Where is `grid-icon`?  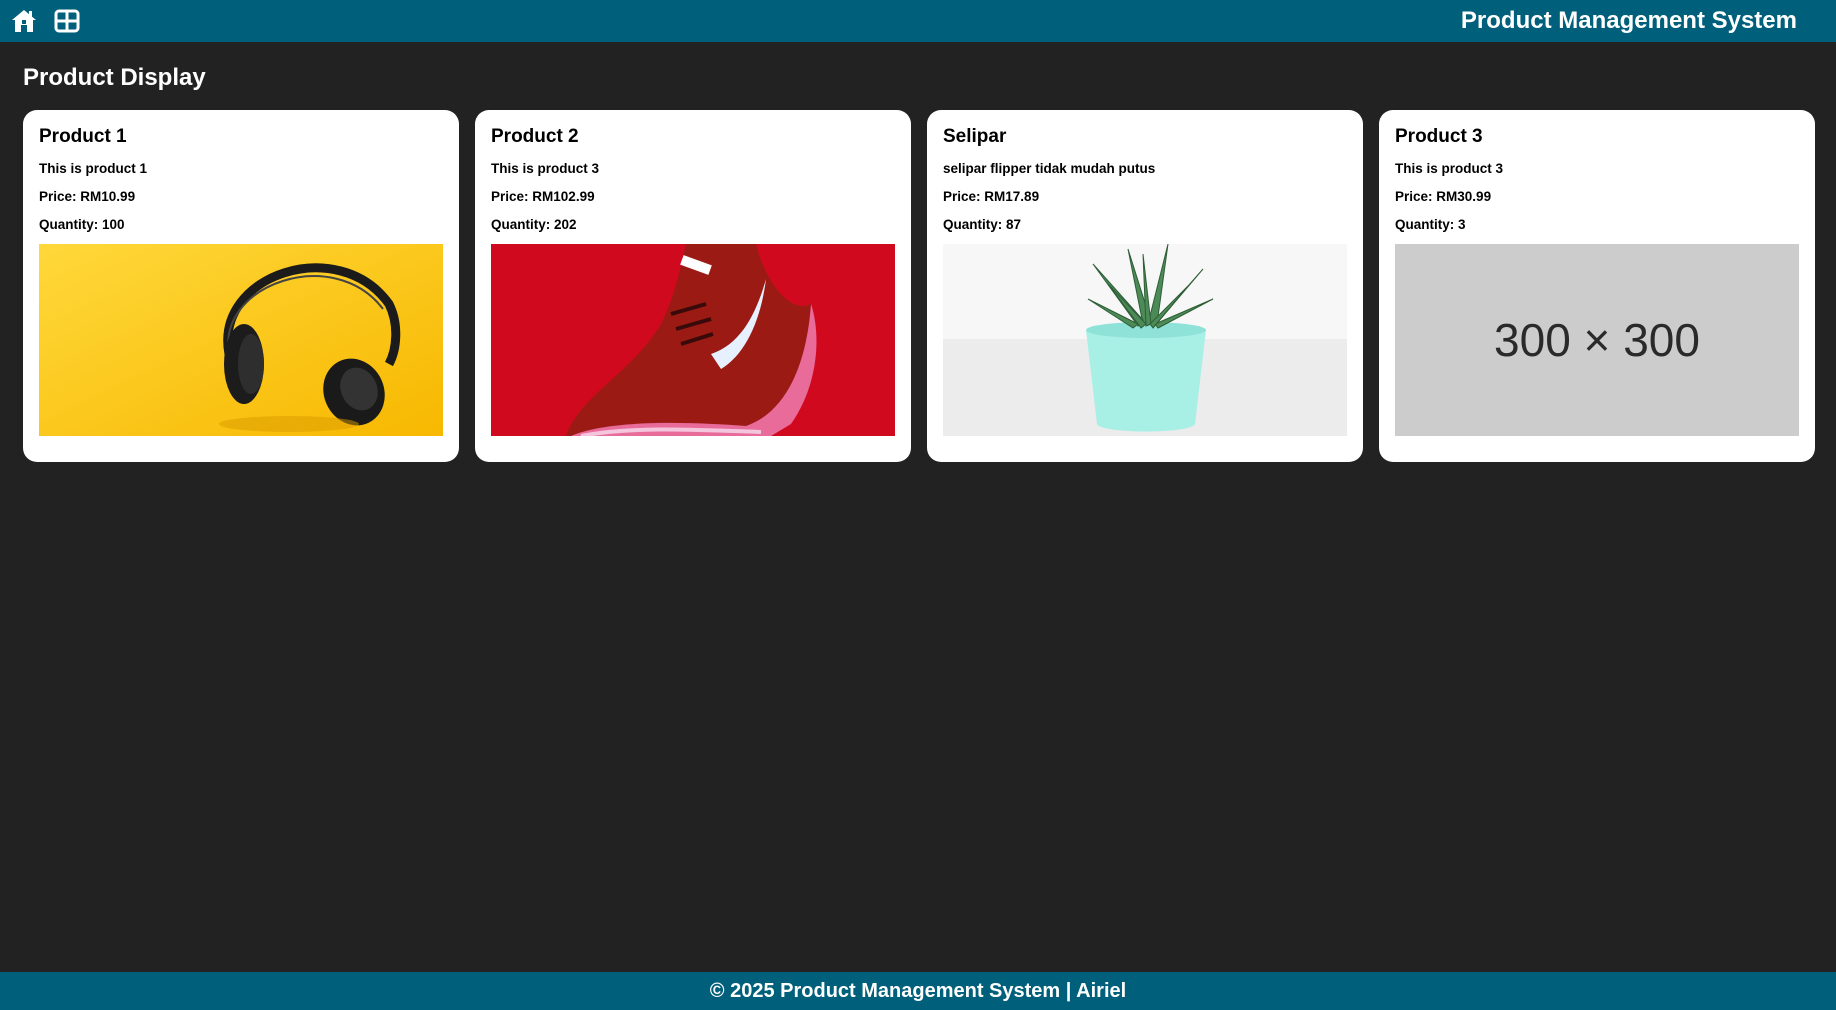
grid-icon is located at coordinates (67, 21).